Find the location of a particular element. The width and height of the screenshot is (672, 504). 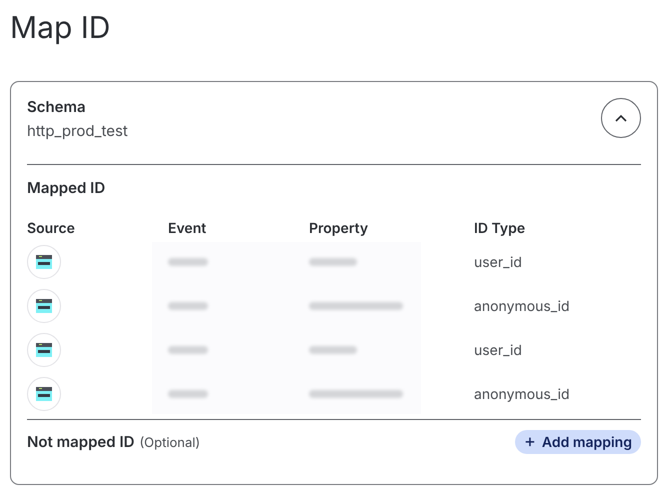

optional-note: (Optional) is located at coordinates (169, 443).